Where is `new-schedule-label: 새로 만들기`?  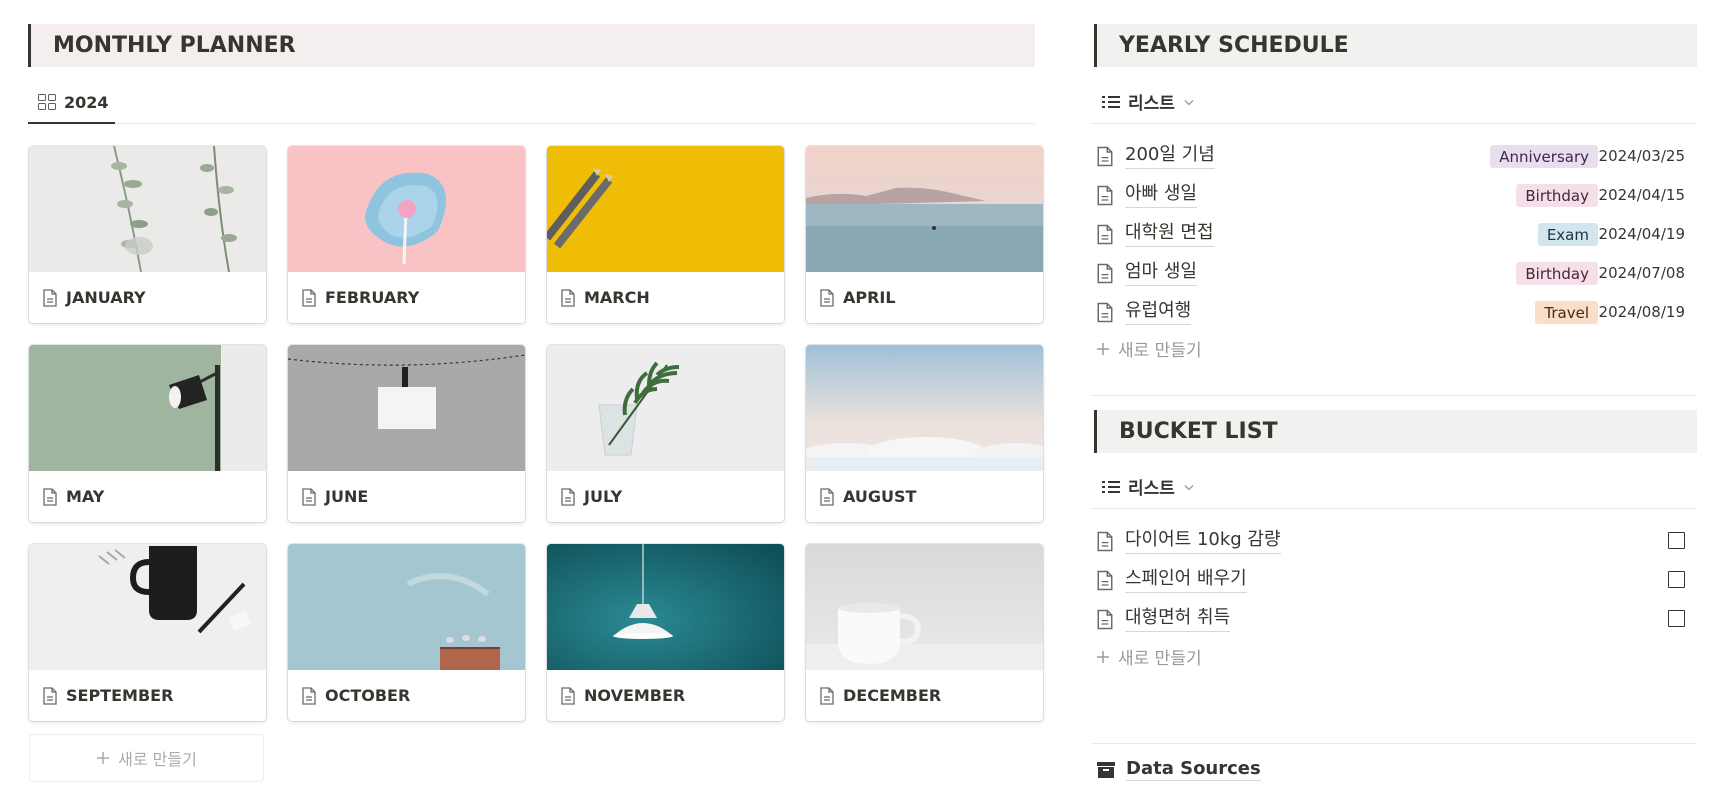
new-schedule-label: 새로 만들기 is located at coordinates (1160, 351).